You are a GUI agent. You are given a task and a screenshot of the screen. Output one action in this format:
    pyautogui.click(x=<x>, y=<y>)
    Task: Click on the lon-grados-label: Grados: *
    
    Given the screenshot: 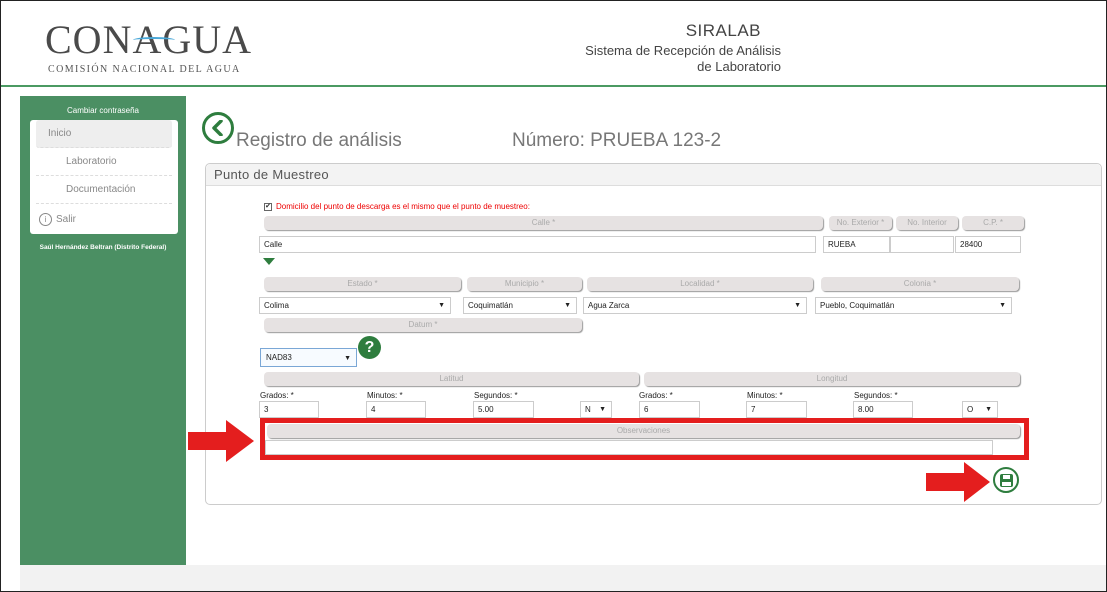 What is the action you would take?
    pyautogui.click(x=656, y=395)
    